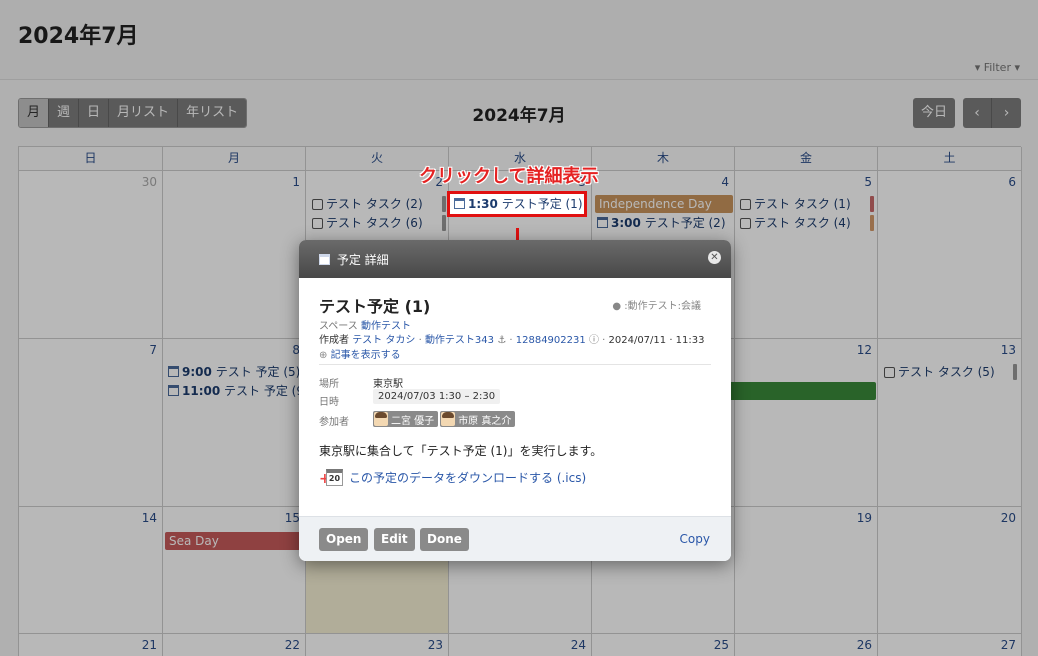  What do you see at coordinates (468, 478) in the screenshot?
I see `download-label: この予定のデータをダウンロードする (.ics)` at bounding box center [468, 478].